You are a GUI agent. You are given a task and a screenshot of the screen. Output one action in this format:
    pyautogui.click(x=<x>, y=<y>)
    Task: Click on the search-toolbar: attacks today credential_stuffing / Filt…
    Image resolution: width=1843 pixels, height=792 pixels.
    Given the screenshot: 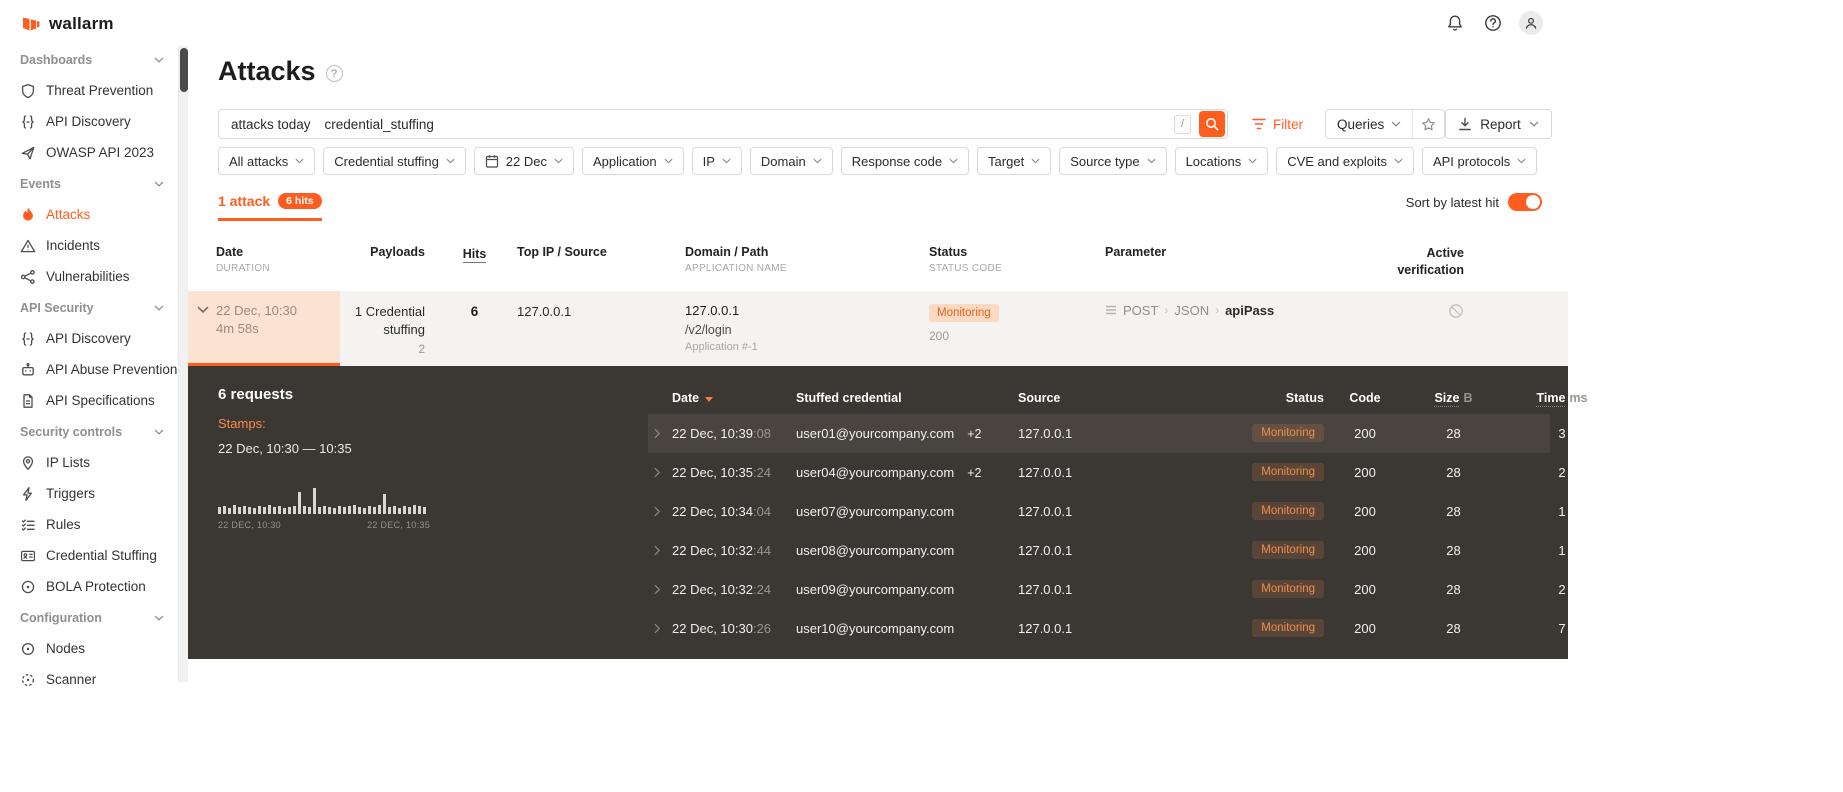 What is the action you would take?
    pyautogui.click(x=885, y=124)
    